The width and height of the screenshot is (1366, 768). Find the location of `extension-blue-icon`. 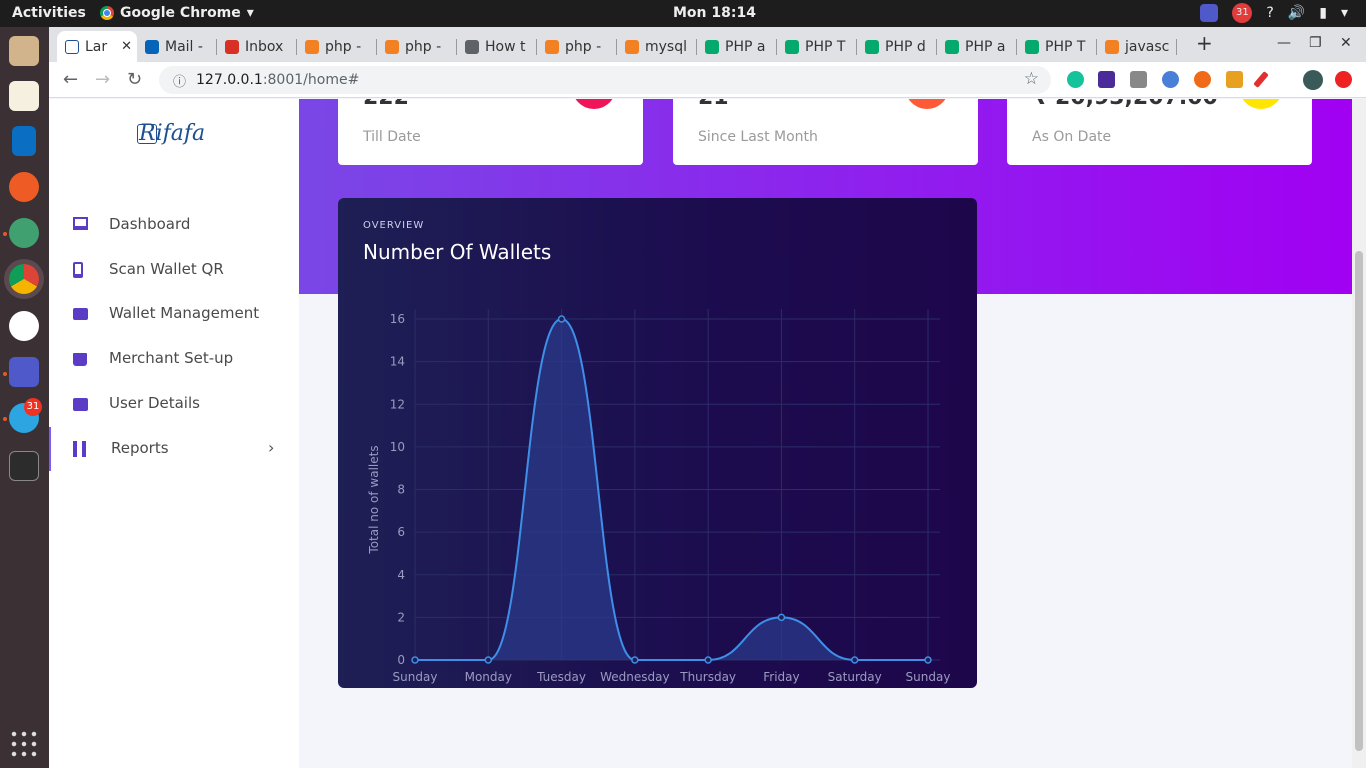

extension-blue-icon is located at coordinates (1170, 79).